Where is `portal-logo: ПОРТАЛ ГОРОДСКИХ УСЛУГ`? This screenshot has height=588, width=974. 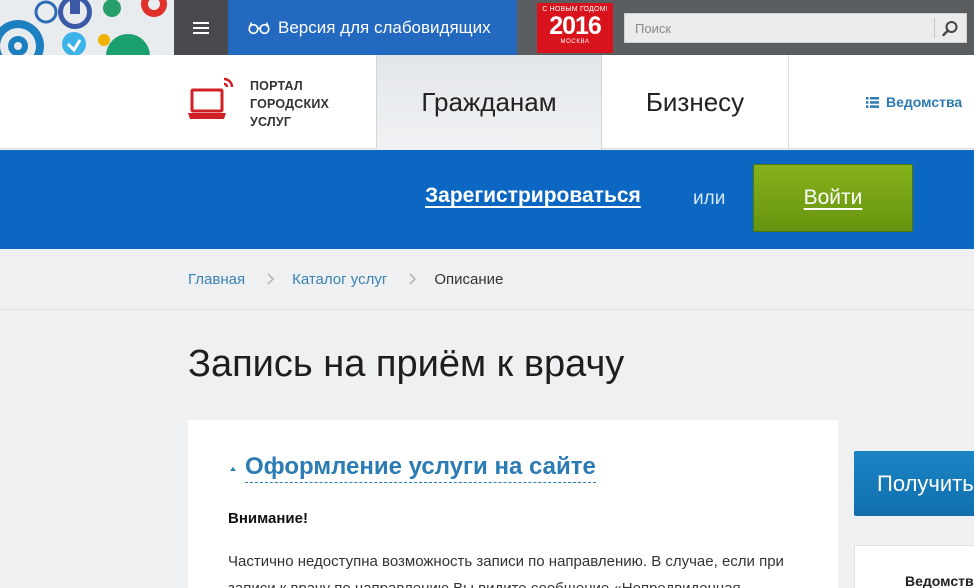
portal-logo: ПОРТАЛ ГОРОДСКИХ УСЛУГ is located at coordinates (278, 105).